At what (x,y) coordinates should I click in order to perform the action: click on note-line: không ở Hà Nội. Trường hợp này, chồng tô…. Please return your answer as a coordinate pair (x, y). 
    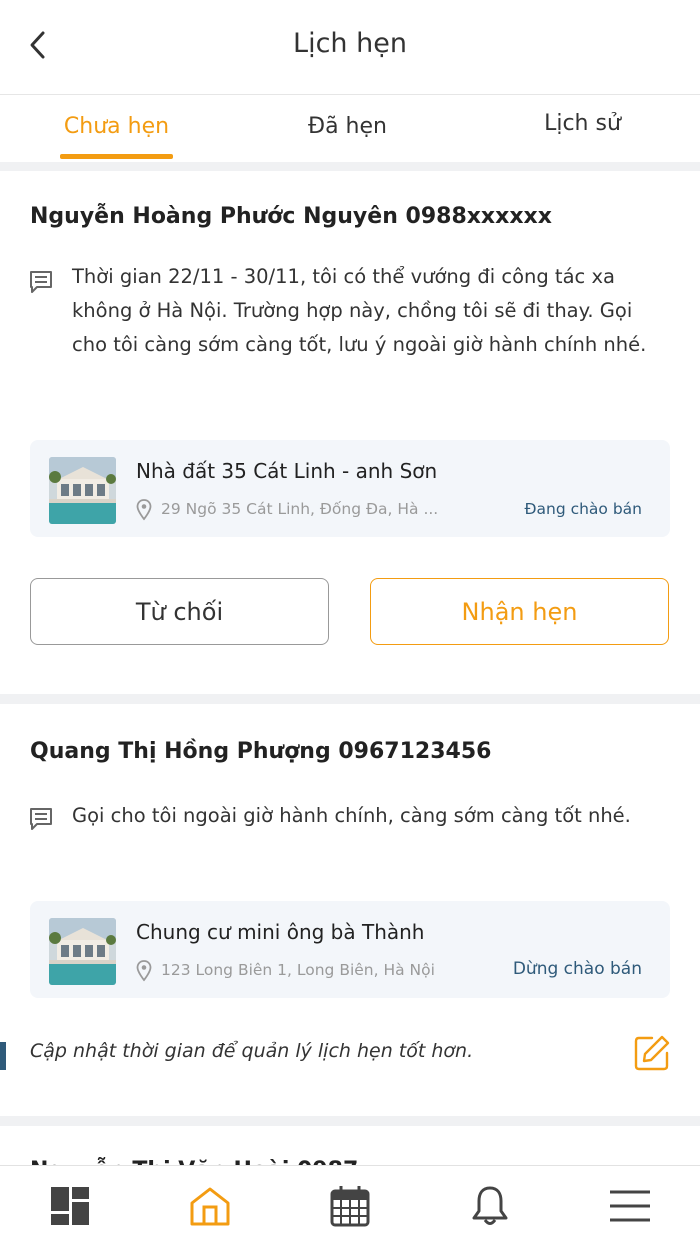
    Looking at the image, I should click on (352, 310).